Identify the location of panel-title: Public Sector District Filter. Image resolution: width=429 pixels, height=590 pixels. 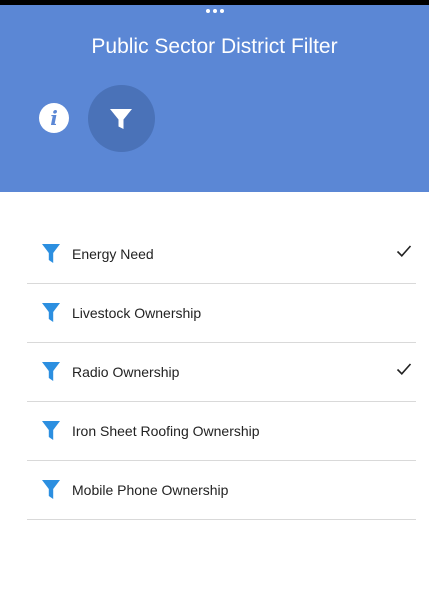
(214, 46).